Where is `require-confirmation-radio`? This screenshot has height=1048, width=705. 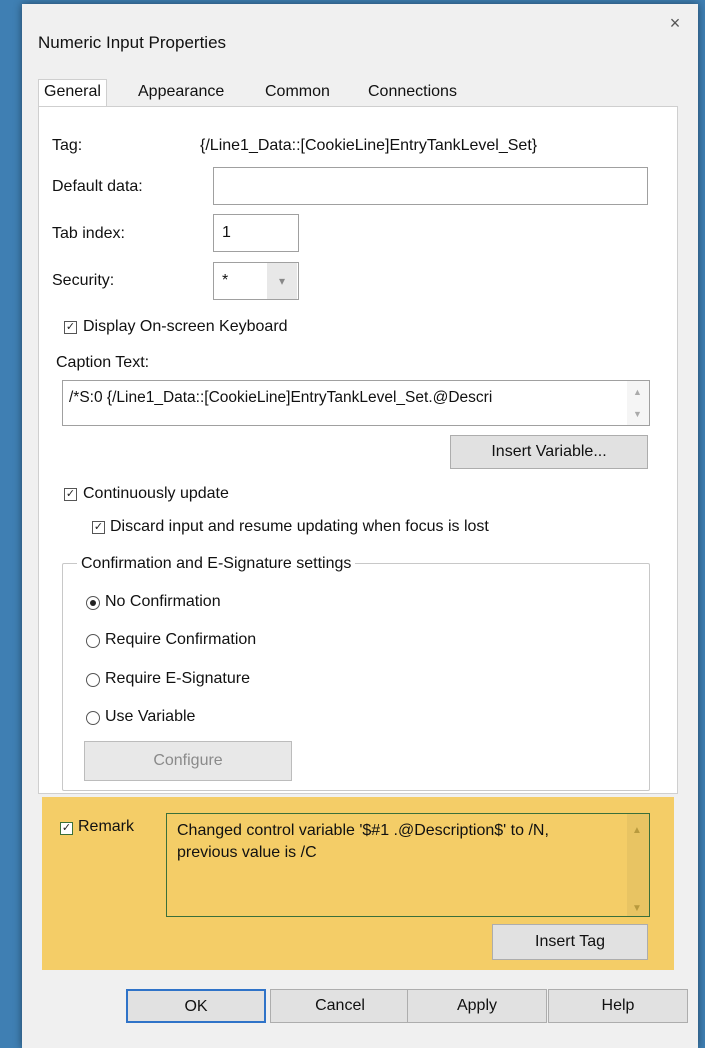 require-confirmation-radio is located at coordinates (93, 641).